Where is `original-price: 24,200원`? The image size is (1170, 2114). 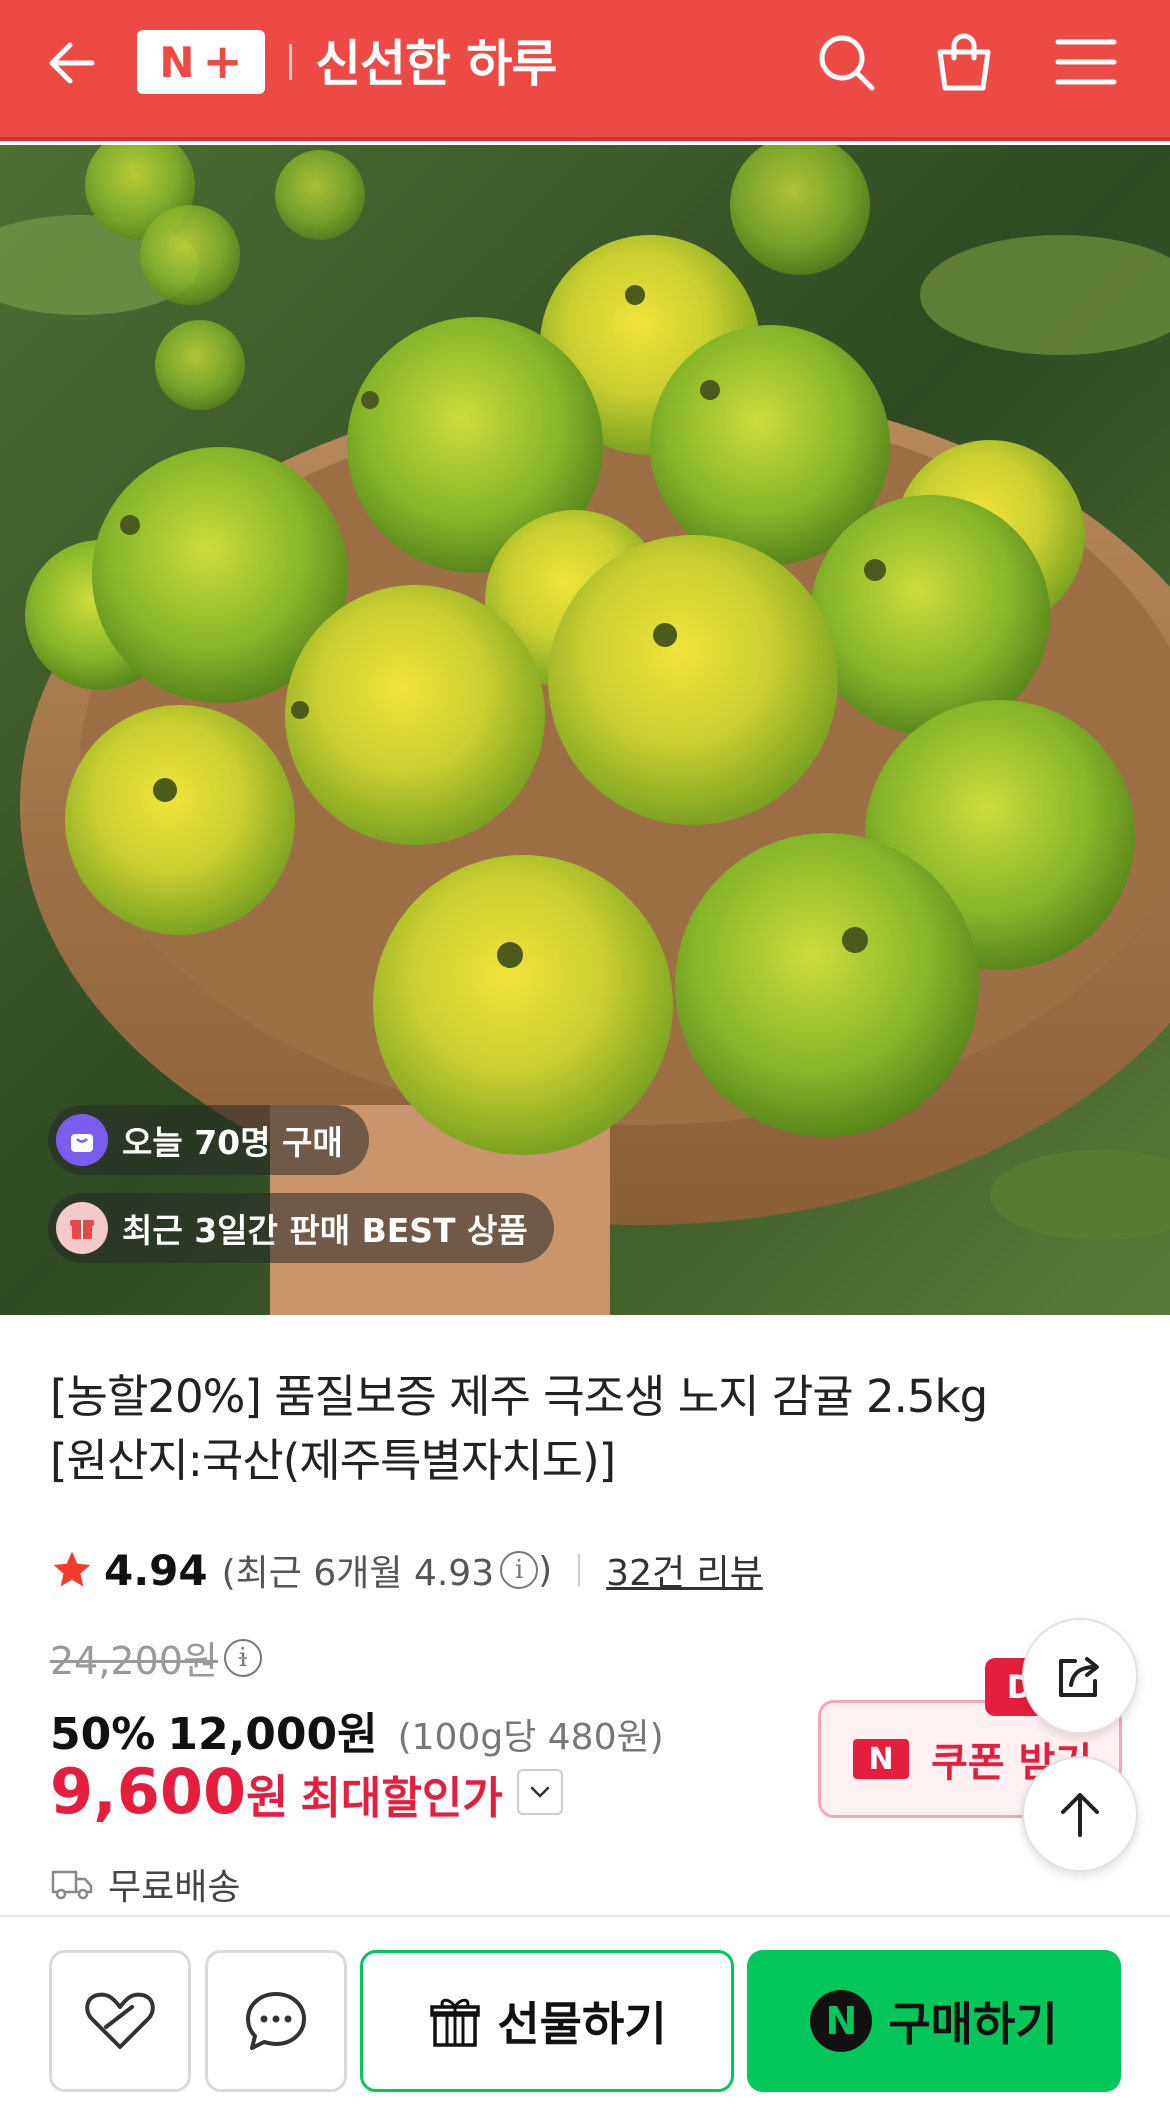
original-price: 24,200원 is located at coordinates (134, 1661).